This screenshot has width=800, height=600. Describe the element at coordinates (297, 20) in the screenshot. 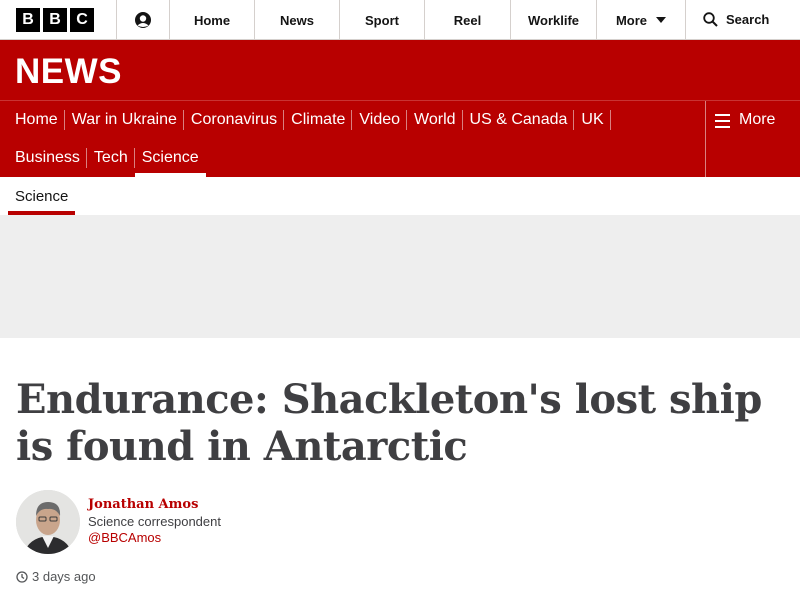

I see `topnav-news: News` at that location.